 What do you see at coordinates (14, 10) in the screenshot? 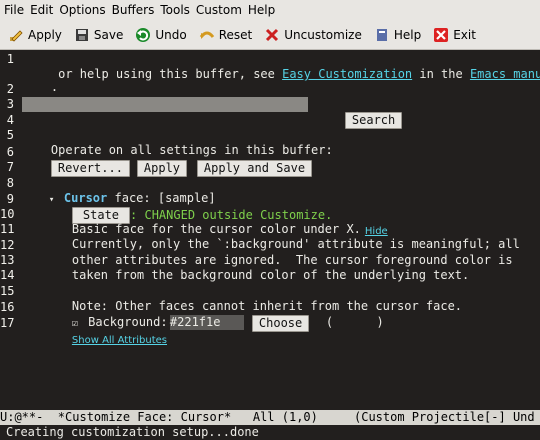
I see `menu-file: File` at bounding box center [14, 10].